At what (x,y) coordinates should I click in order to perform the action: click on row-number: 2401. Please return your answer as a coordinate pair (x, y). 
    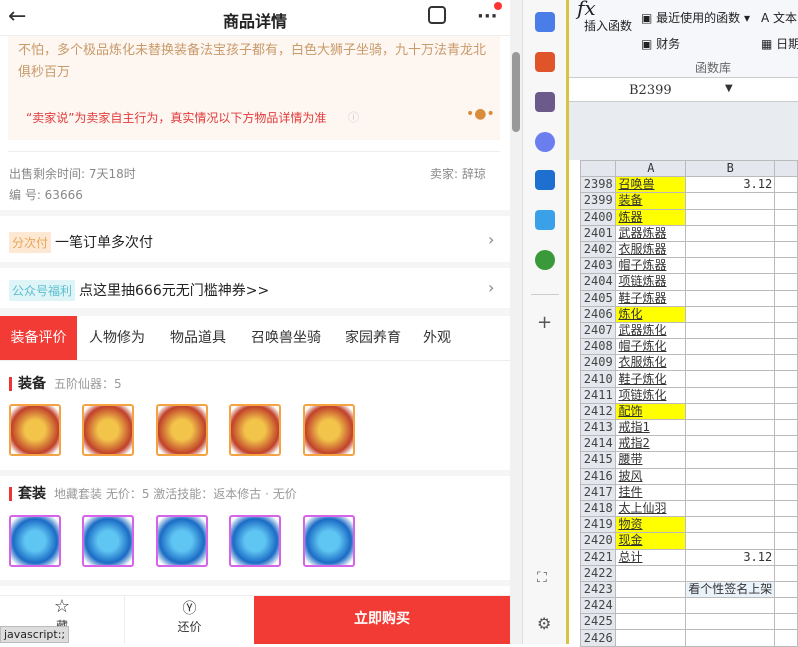
    Looking at the image, I should click on (598, 233).